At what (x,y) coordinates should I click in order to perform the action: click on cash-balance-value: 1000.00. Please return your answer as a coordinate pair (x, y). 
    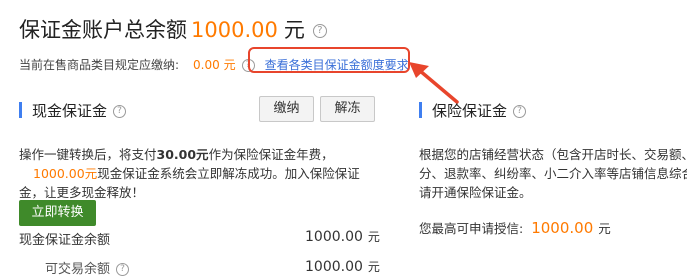
    Looking at the image, I should click on (334, 237).